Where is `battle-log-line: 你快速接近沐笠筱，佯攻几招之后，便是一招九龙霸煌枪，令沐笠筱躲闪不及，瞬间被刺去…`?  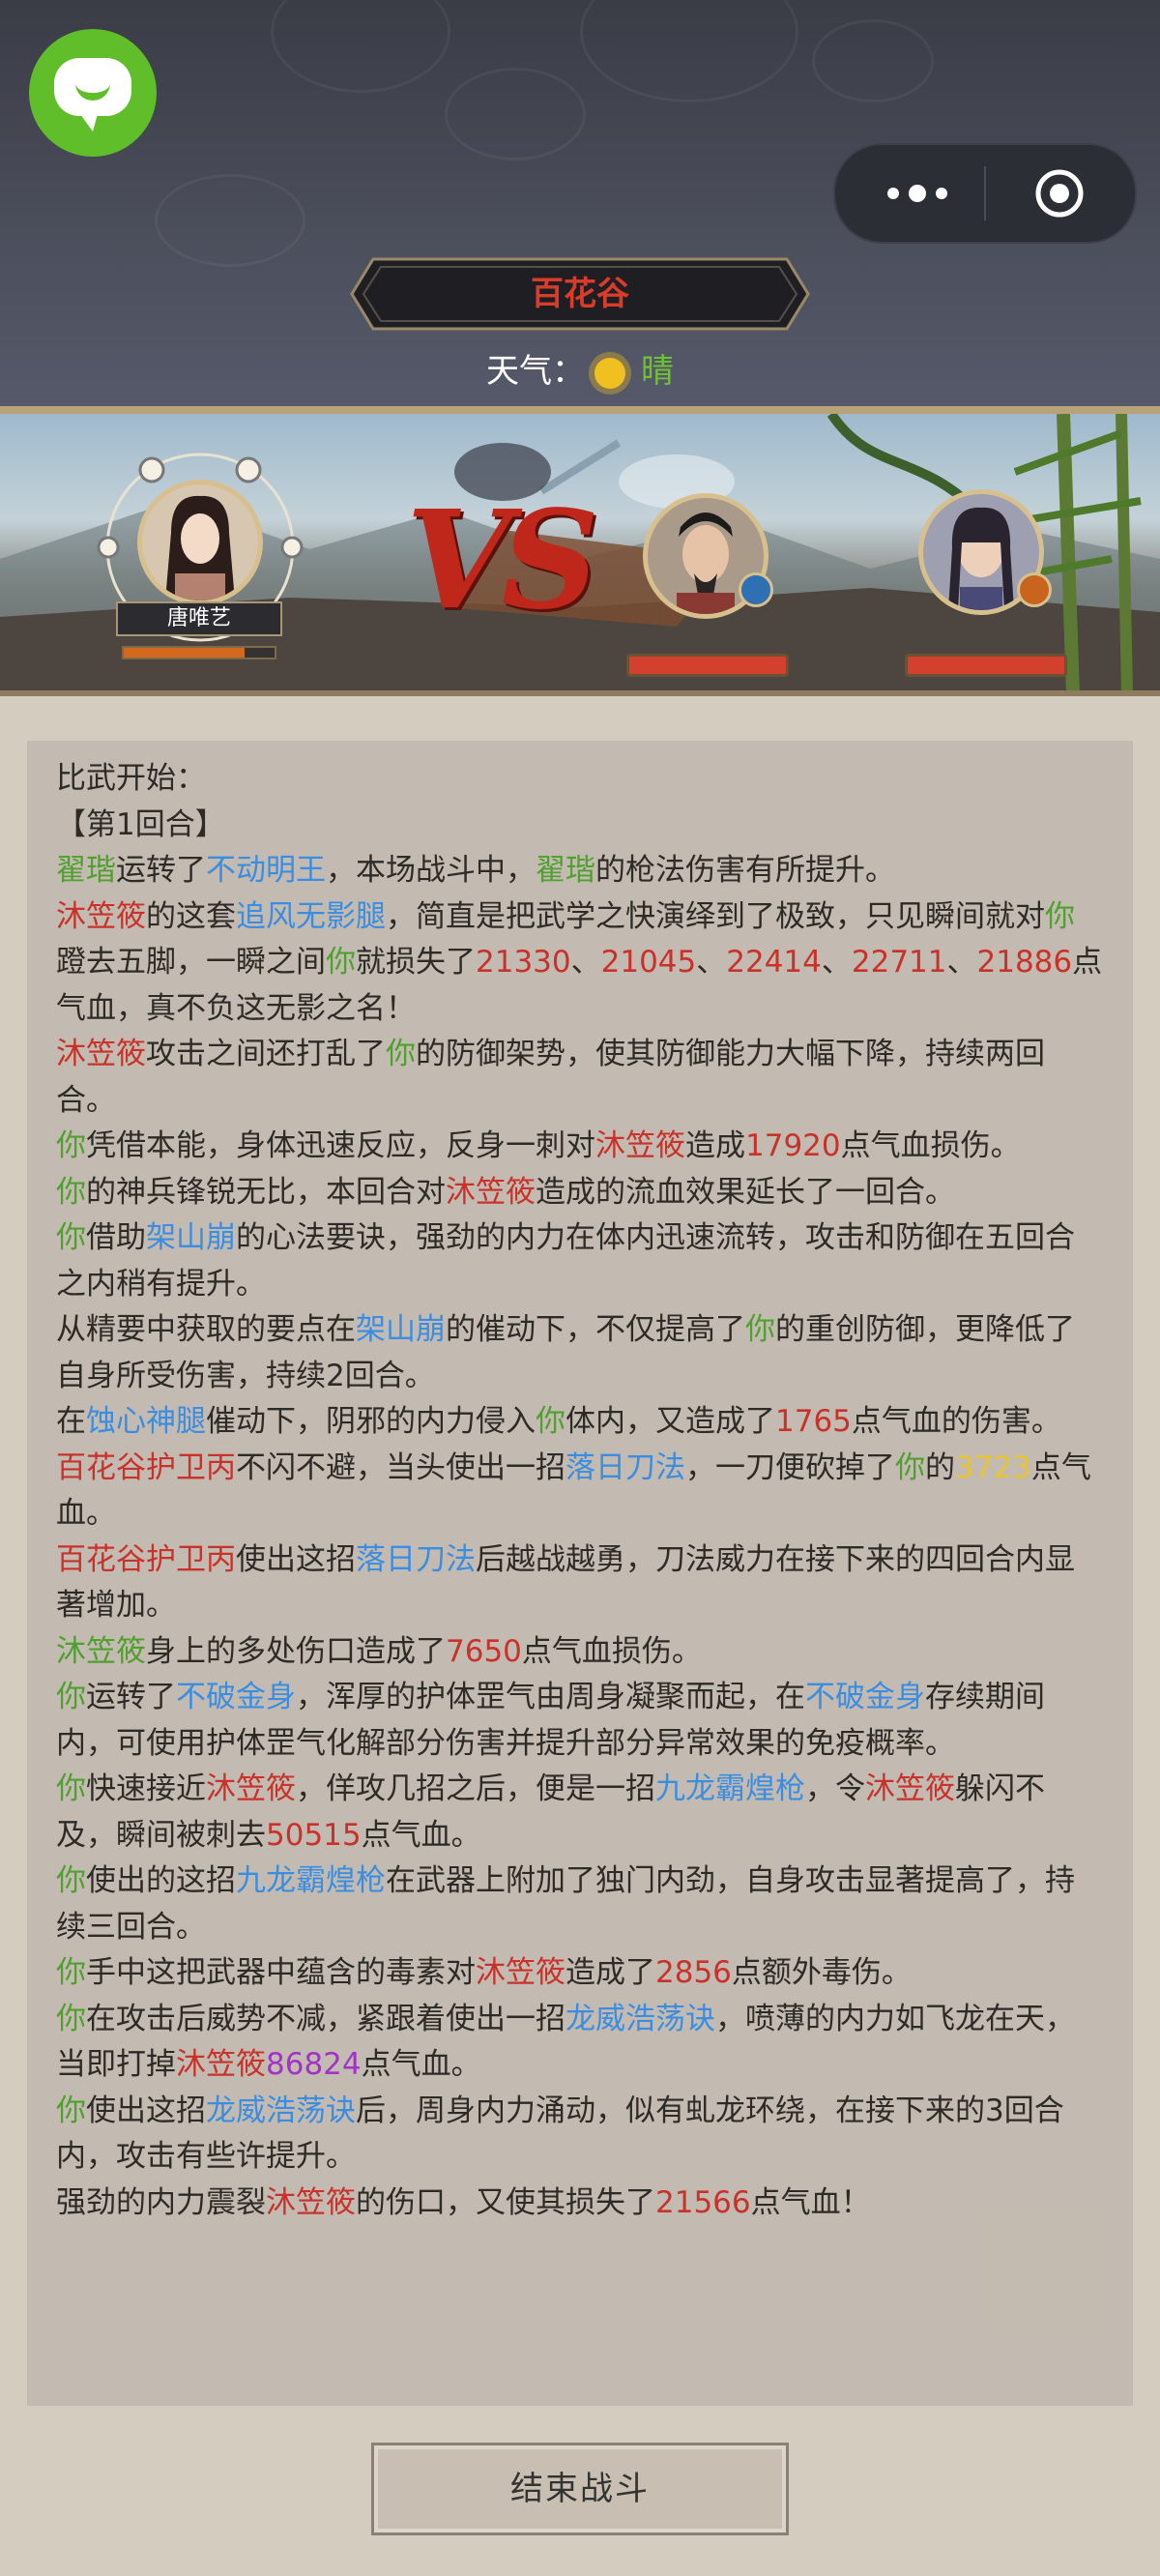 battle-log-line: 你快速接近沐笠筱，佯攻几招之后，便是一招九龙霸煌枪，令沐笠筱躲闪不及，瞬间被刺去… is located at coordinates (580, 1813).